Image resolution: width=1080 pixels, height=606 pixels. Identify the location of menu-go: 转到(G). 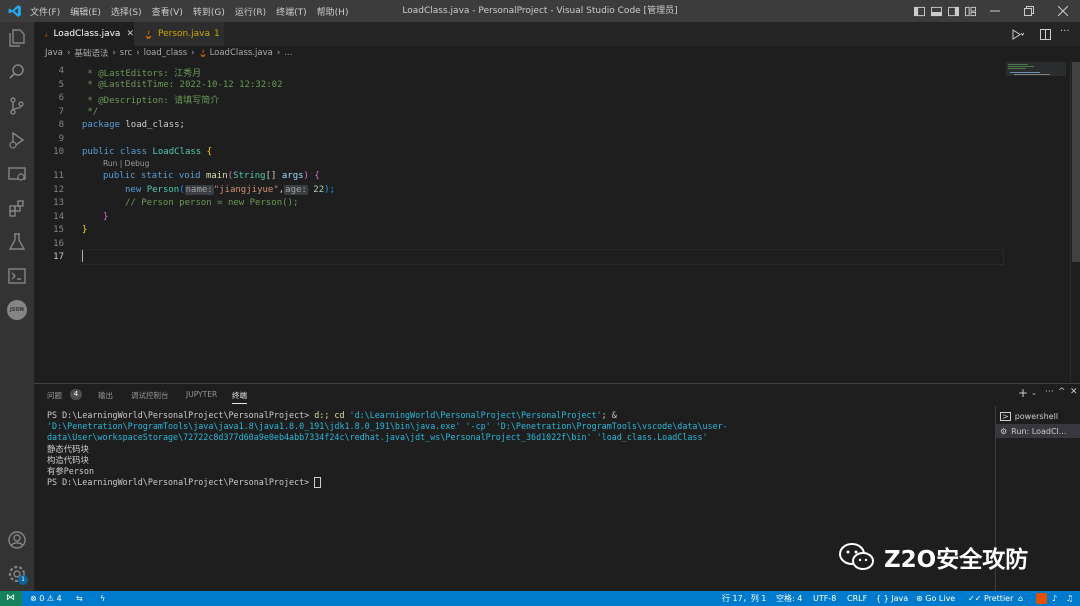
(209, 11).